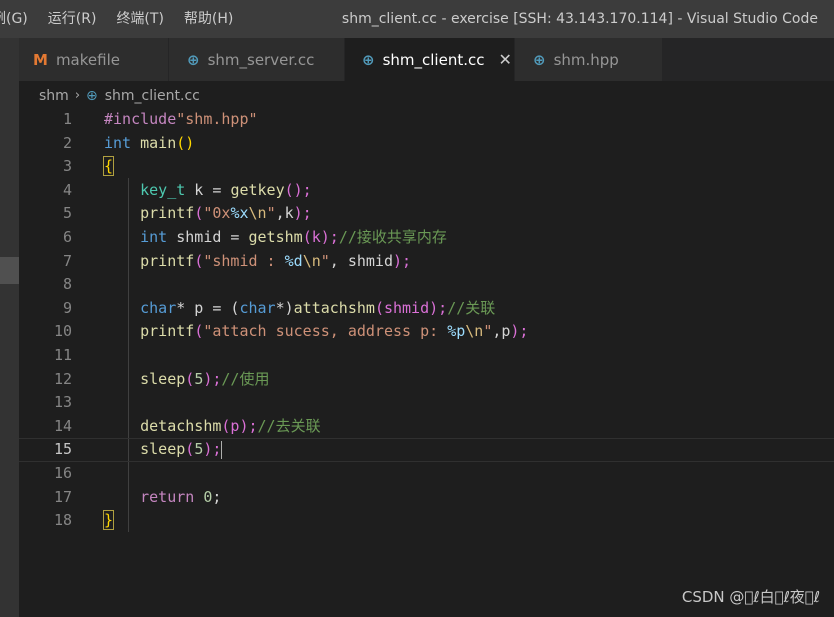 This screenshot has width=834, height=617. Describe the element at coordinates (208, 19) in the screenshot. I see `menu-item-help: 帮助(H)` at that location.